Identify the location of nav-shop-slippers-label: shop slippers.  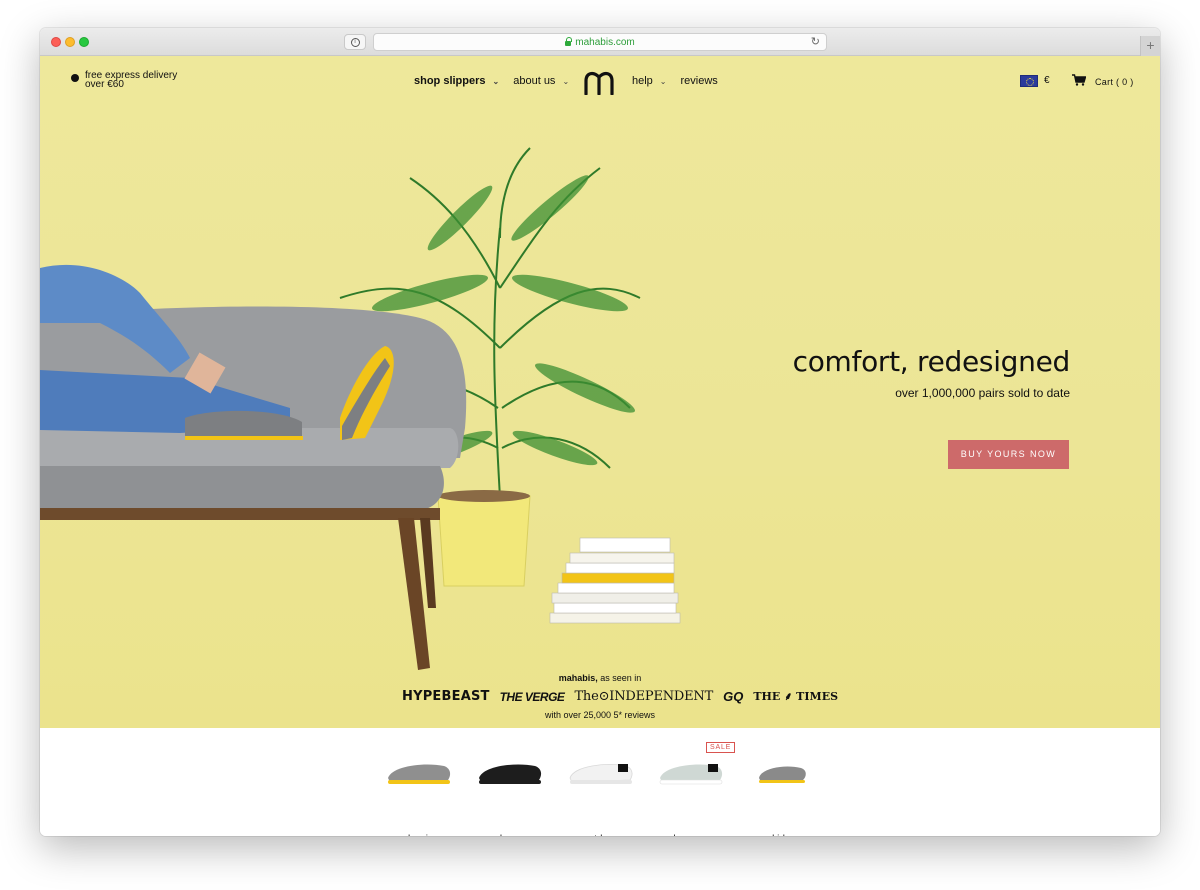
(450, 81).